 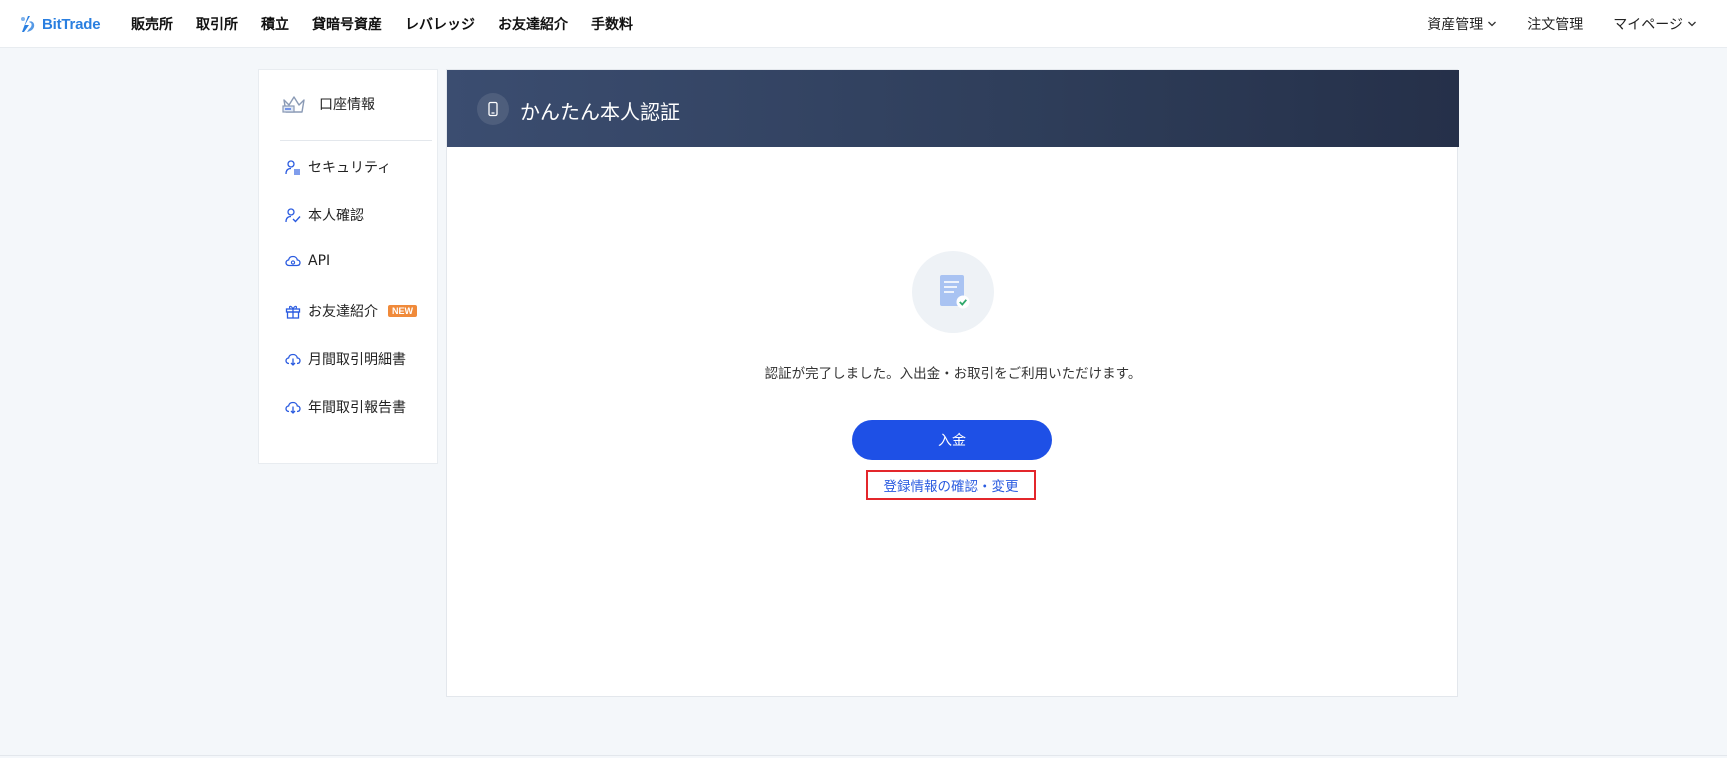 I want to click on order-management-label: 注文管理, so click(x=1555, y=25).